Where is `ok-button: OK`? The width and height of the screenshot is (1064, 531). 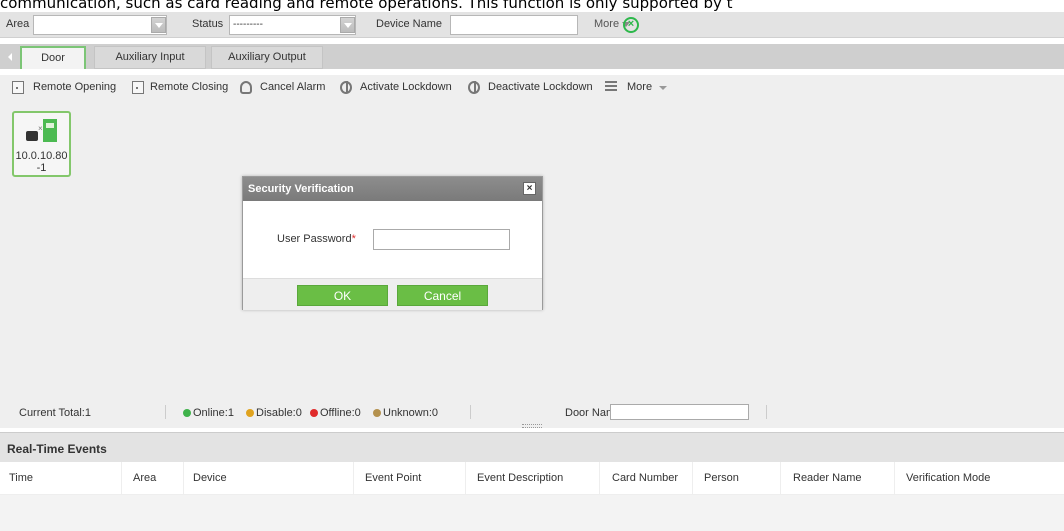 ok-button: OK is located at coordinates (342, 295).